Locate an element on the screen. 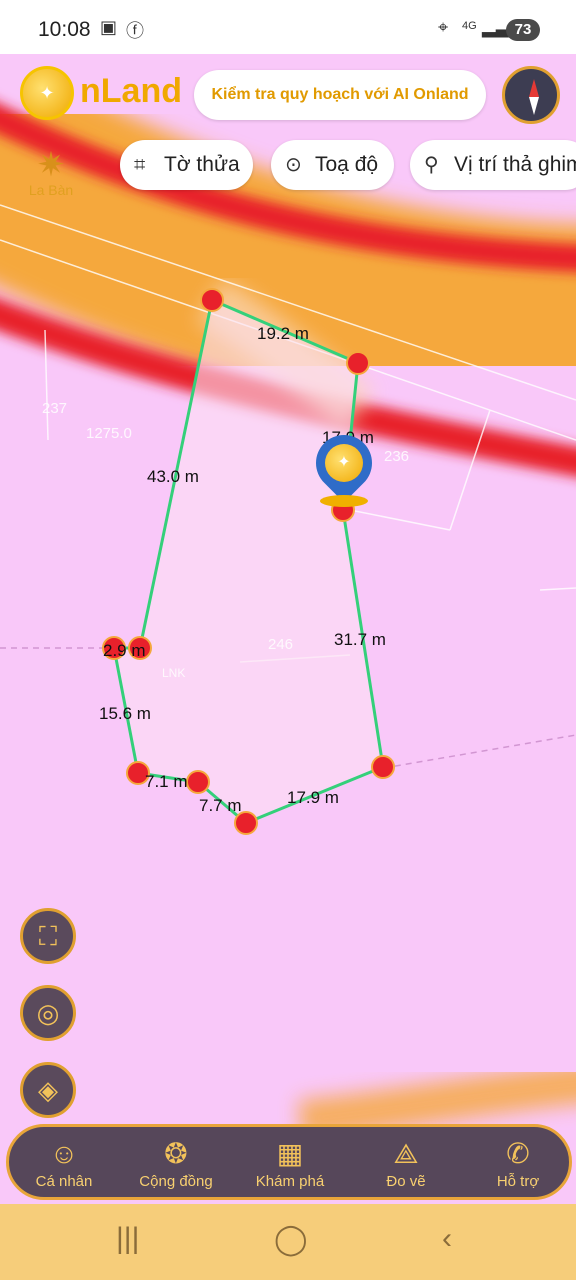  layers-icon: ◈ is located at coordinates (48, 1090).